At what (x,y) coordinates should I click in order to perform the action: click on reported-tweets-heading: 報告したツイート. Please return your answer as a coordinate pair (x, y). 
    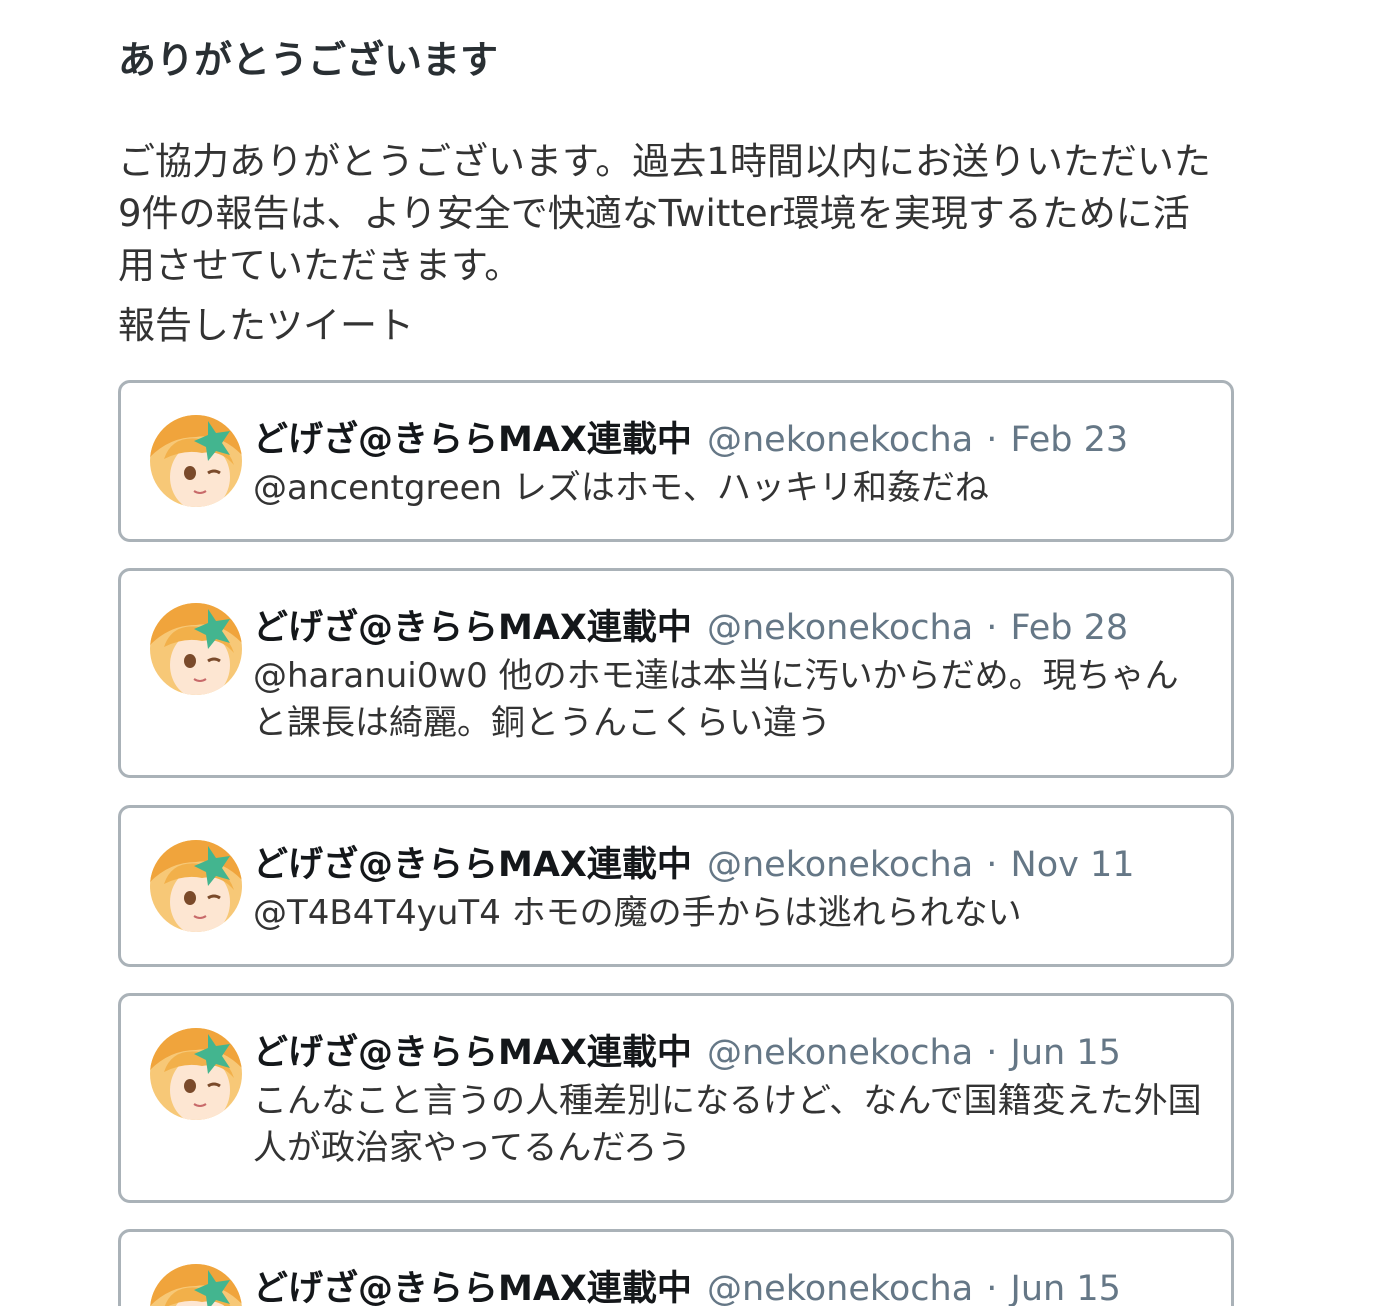
    Looking at the image, I should click on (266, 325).